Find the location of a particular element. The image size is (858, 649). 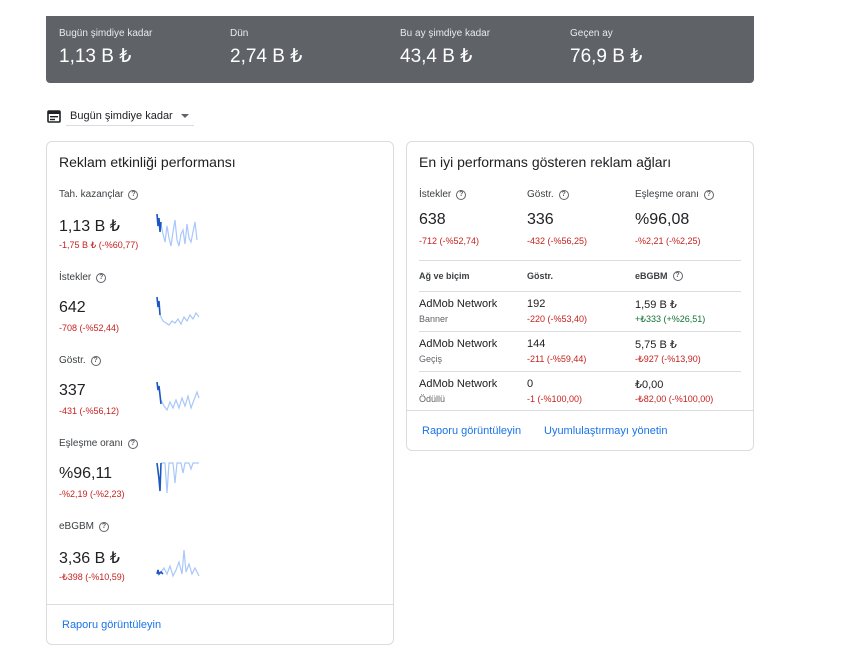

date-range-label: Bugün şimdiye kadar is located at coordinates (121, 116).